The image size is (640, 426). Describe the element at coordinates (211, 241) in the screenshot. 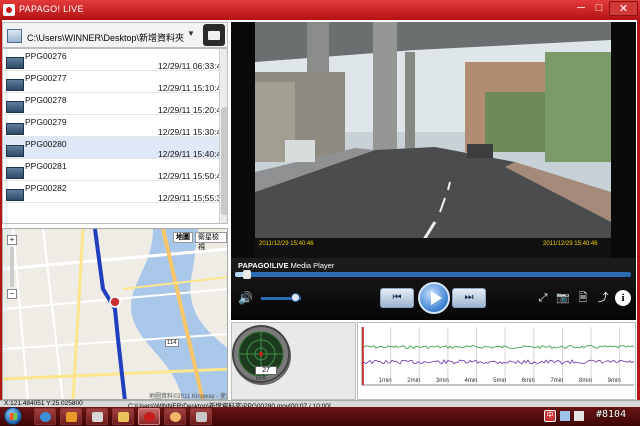

I see `map-type-satellite-button: 衛星檢視` at that location.